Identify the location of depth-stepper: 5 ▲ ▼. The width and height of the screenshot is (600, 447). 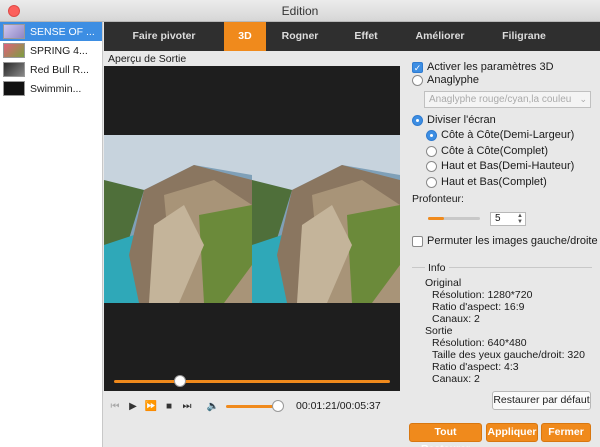
(508, 219).